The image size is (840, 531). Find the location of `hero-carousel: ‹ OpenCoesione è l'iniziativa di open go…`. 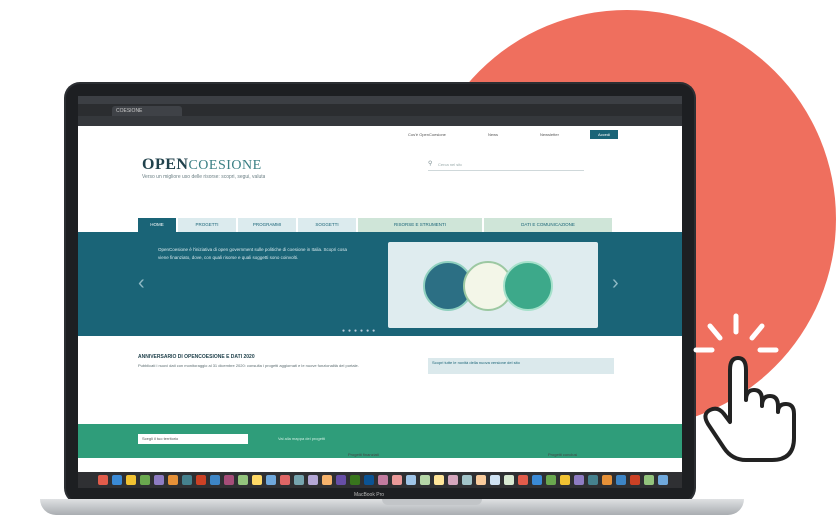

hero-carousel: ‹ OpenCoesione è l'iniziativa di open go… is located at coordinates (380, 284).